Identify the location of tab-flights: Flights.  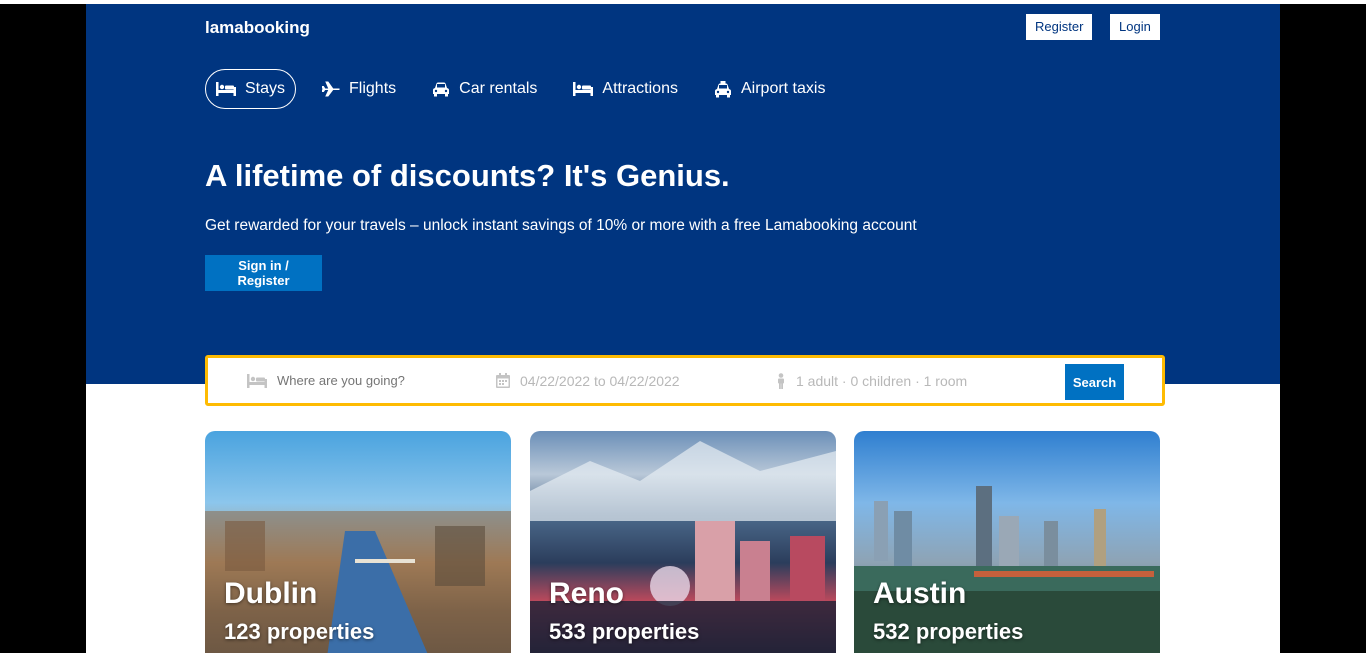
(359, 89).